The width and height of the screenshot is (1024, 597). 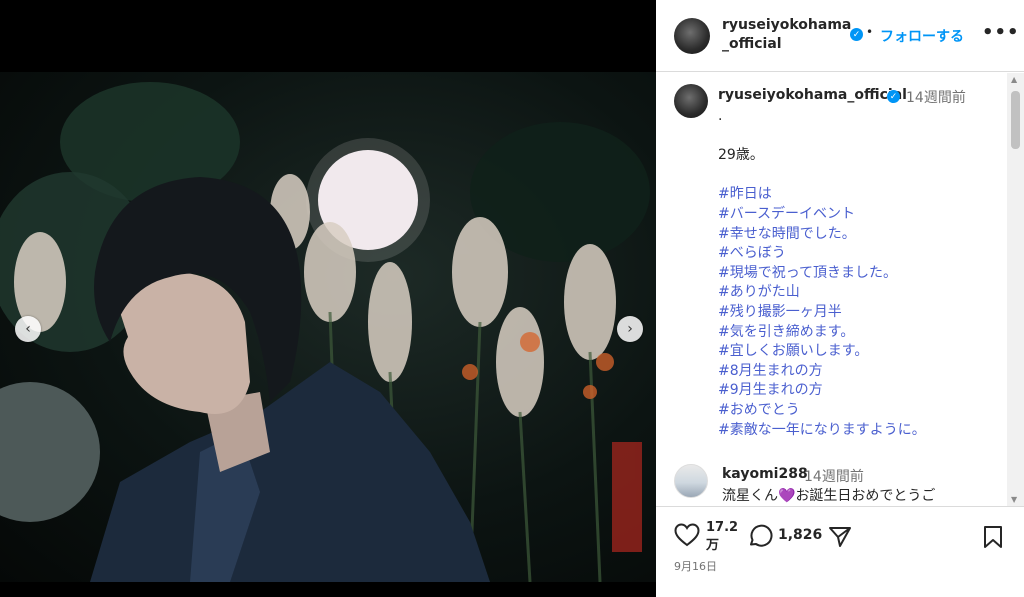 What do you see at coordinates (858, 235) in the screenshot?
I see `hashtag-link: #幸せな時間でした。` at bounding box center [858, 235].